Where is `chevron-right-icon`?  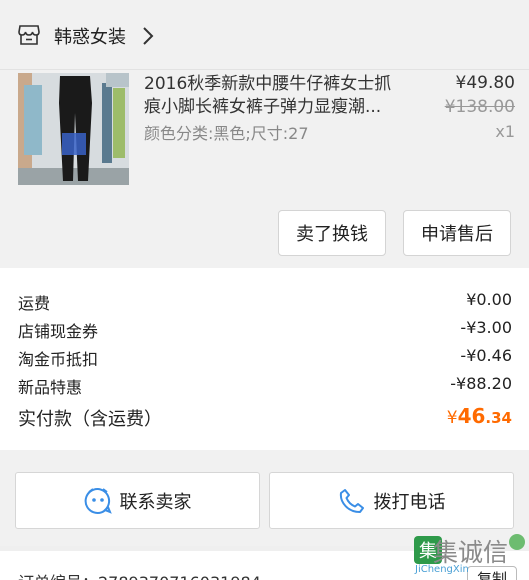 chevron-right-icon is located at coordinates (148, 36).